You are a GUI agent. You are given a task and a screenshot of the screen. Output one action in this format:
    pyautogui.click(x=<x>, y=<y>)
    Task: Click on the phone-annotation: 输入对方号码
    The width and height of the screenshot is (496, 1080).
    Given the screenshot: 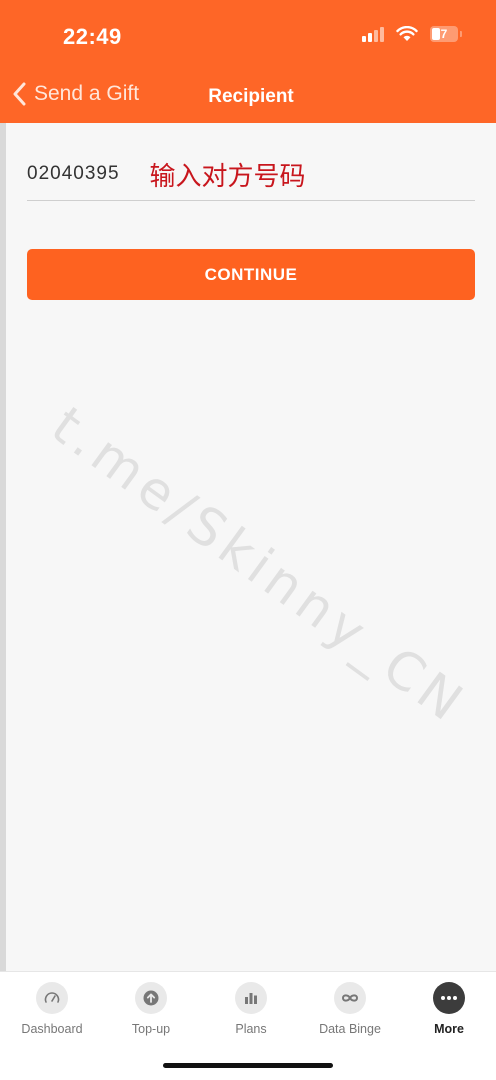 What is the action you would take?
    pyautogui.click(x=227, y=176)
    